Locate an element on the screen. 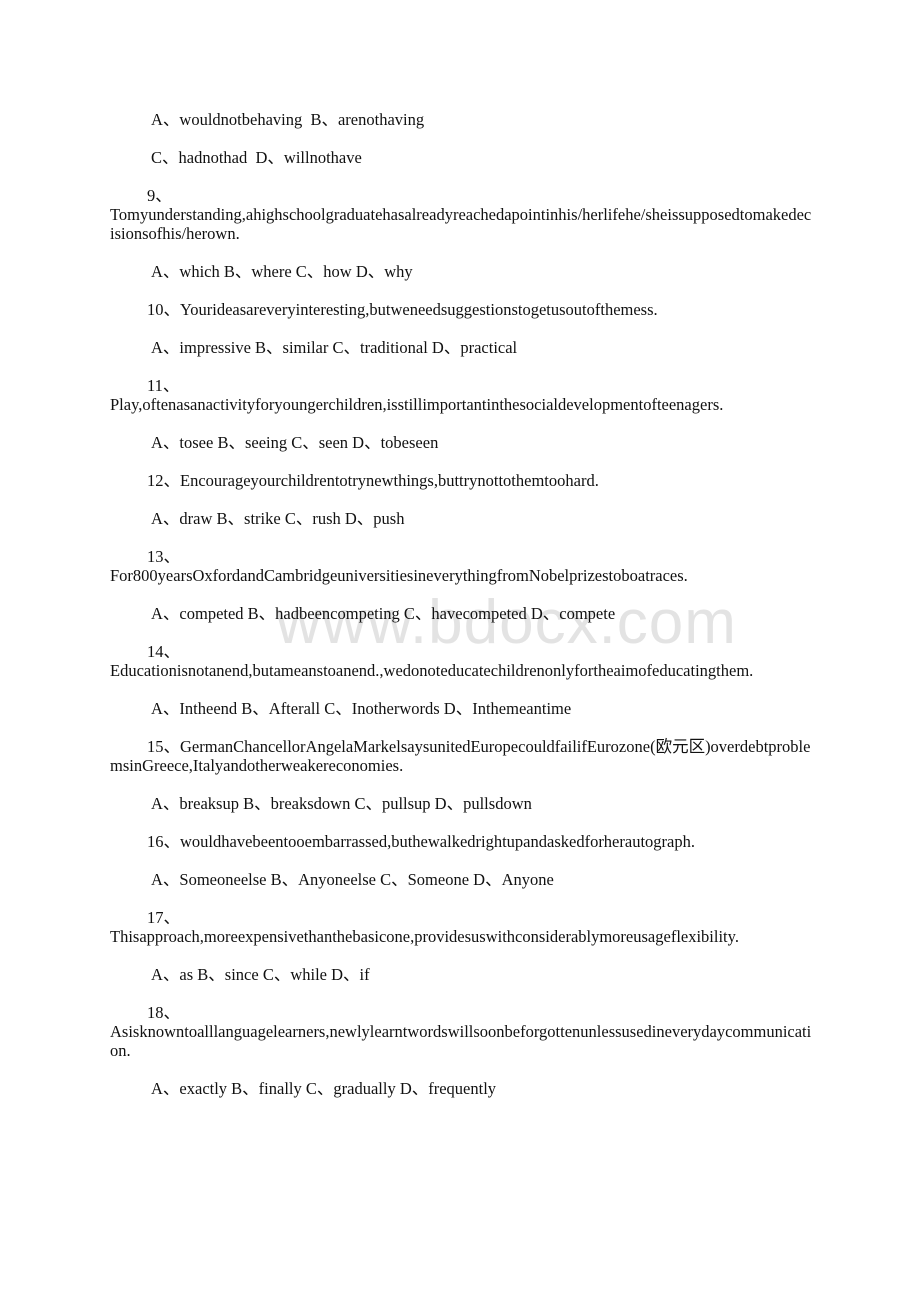 This screenshot has width=920, height=1302. question-number: 10、 is located at coordinates (163, 309).